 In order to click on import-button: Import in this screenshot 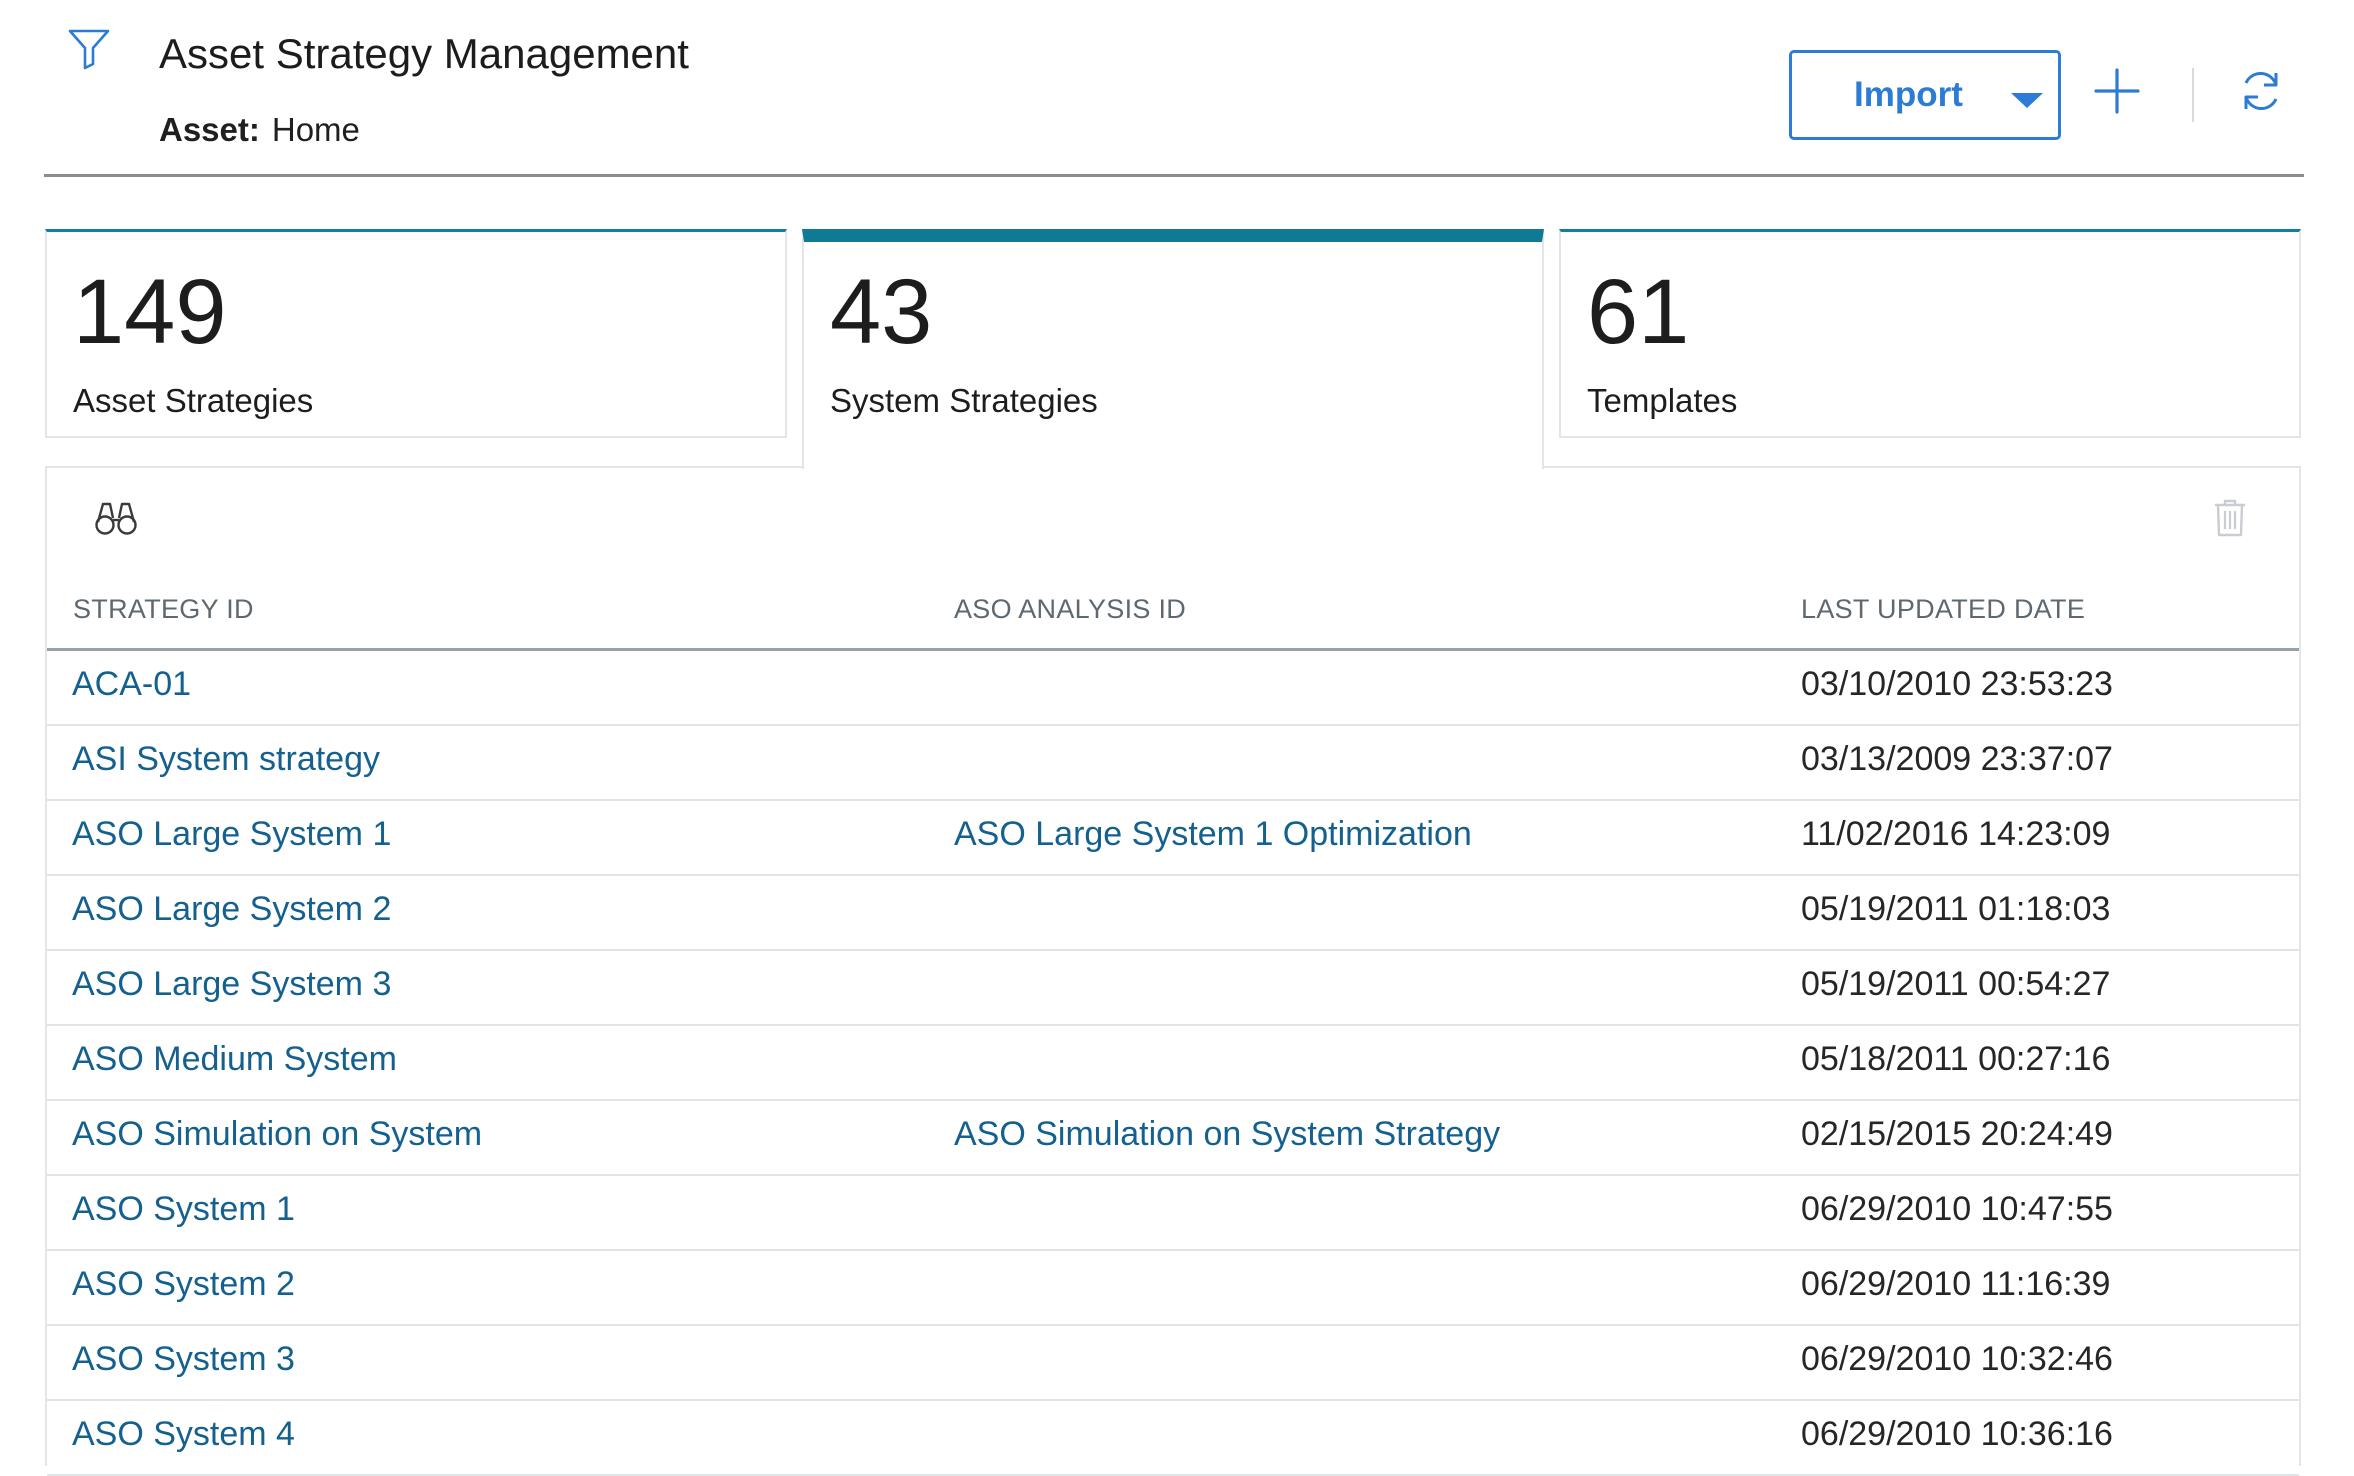, I will do `click(1925, 95)`.